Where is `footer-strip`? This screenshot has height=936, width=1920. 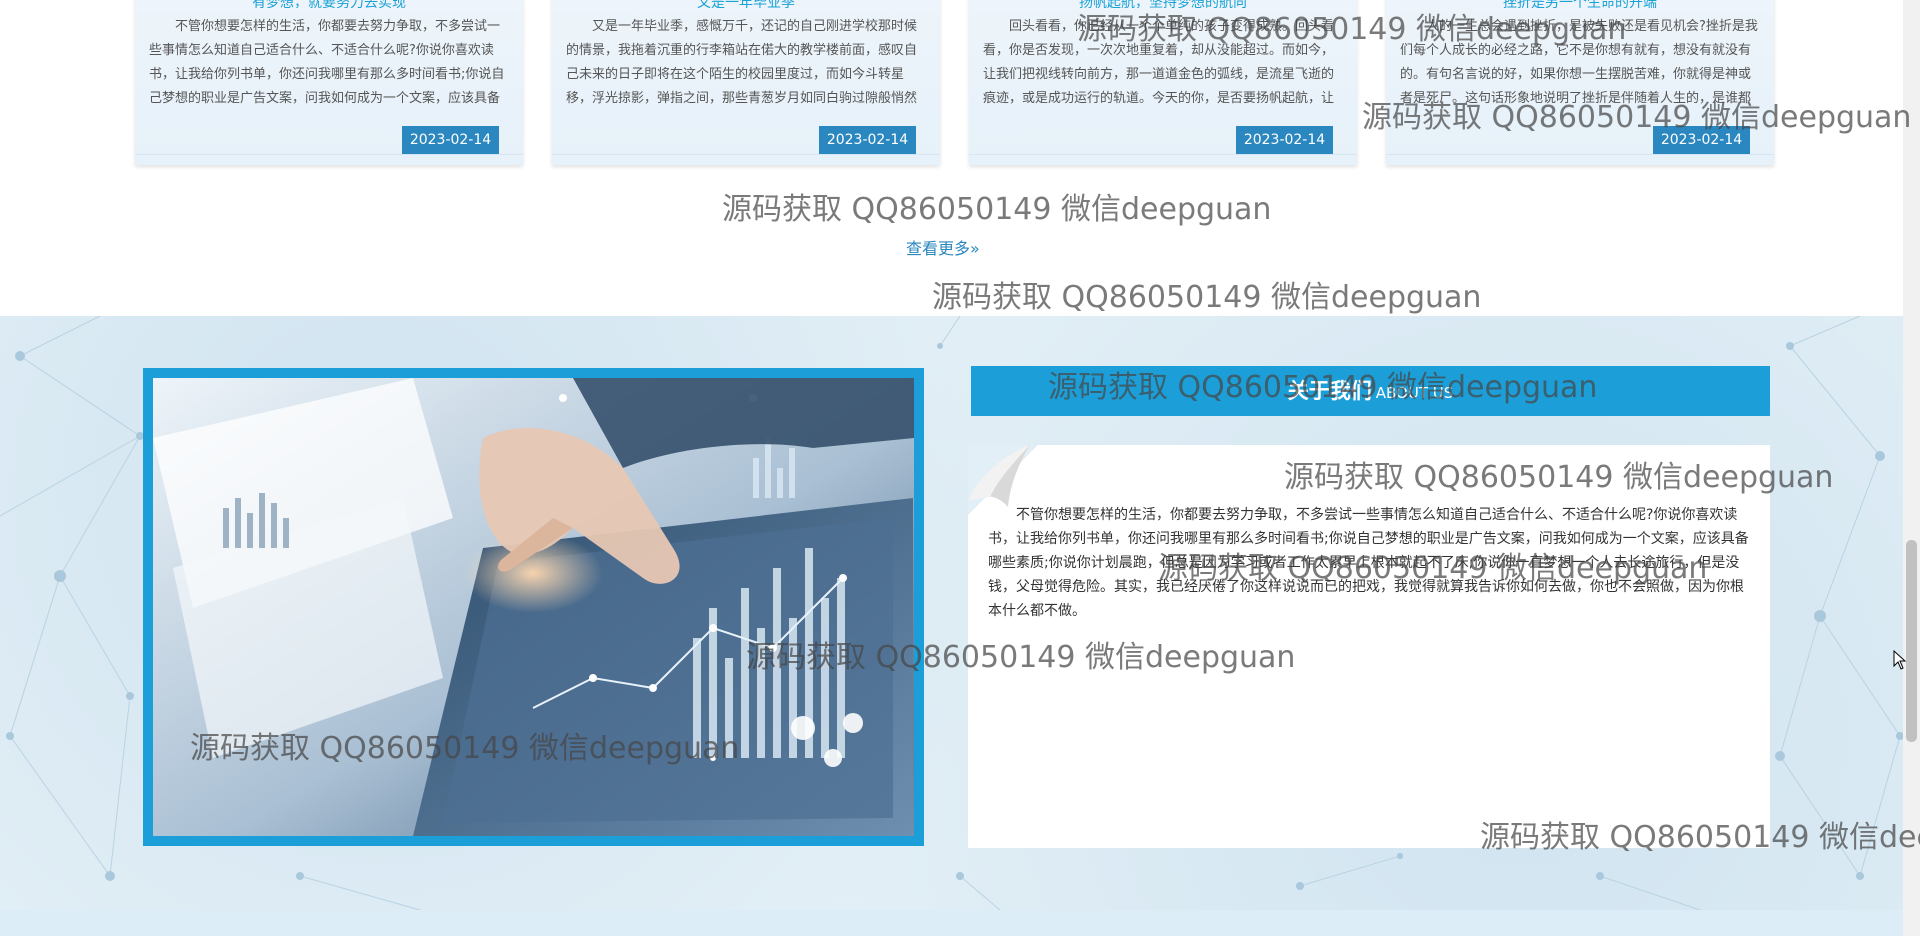 footer-strip is located at coordinates (951, 923).